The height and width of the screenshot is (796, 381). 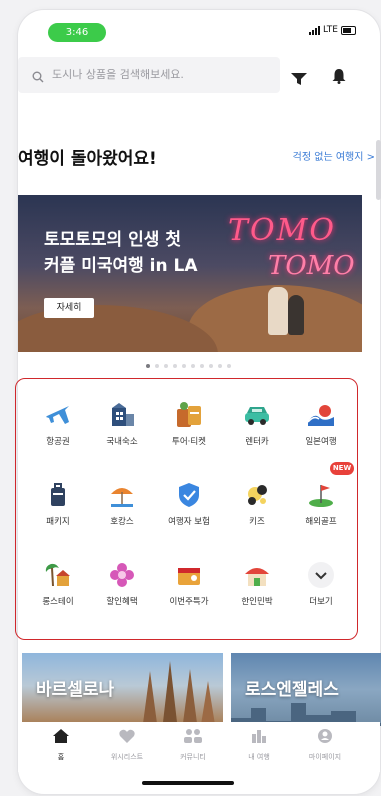 What do you see at coordinates (189, 522) in the screenshot?
I see `category-label: 여행자 보험` at bounding box center [189, 522].